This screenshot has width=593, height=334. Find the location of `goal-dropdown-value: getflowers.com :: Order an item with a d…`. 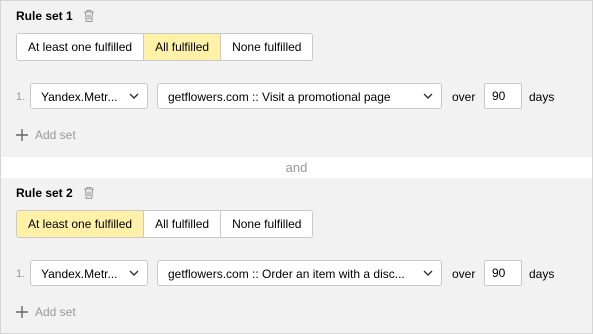

goal-dropdown-value: getflowers.com :: Order an item with a d… is located at coordinates (286, 274).